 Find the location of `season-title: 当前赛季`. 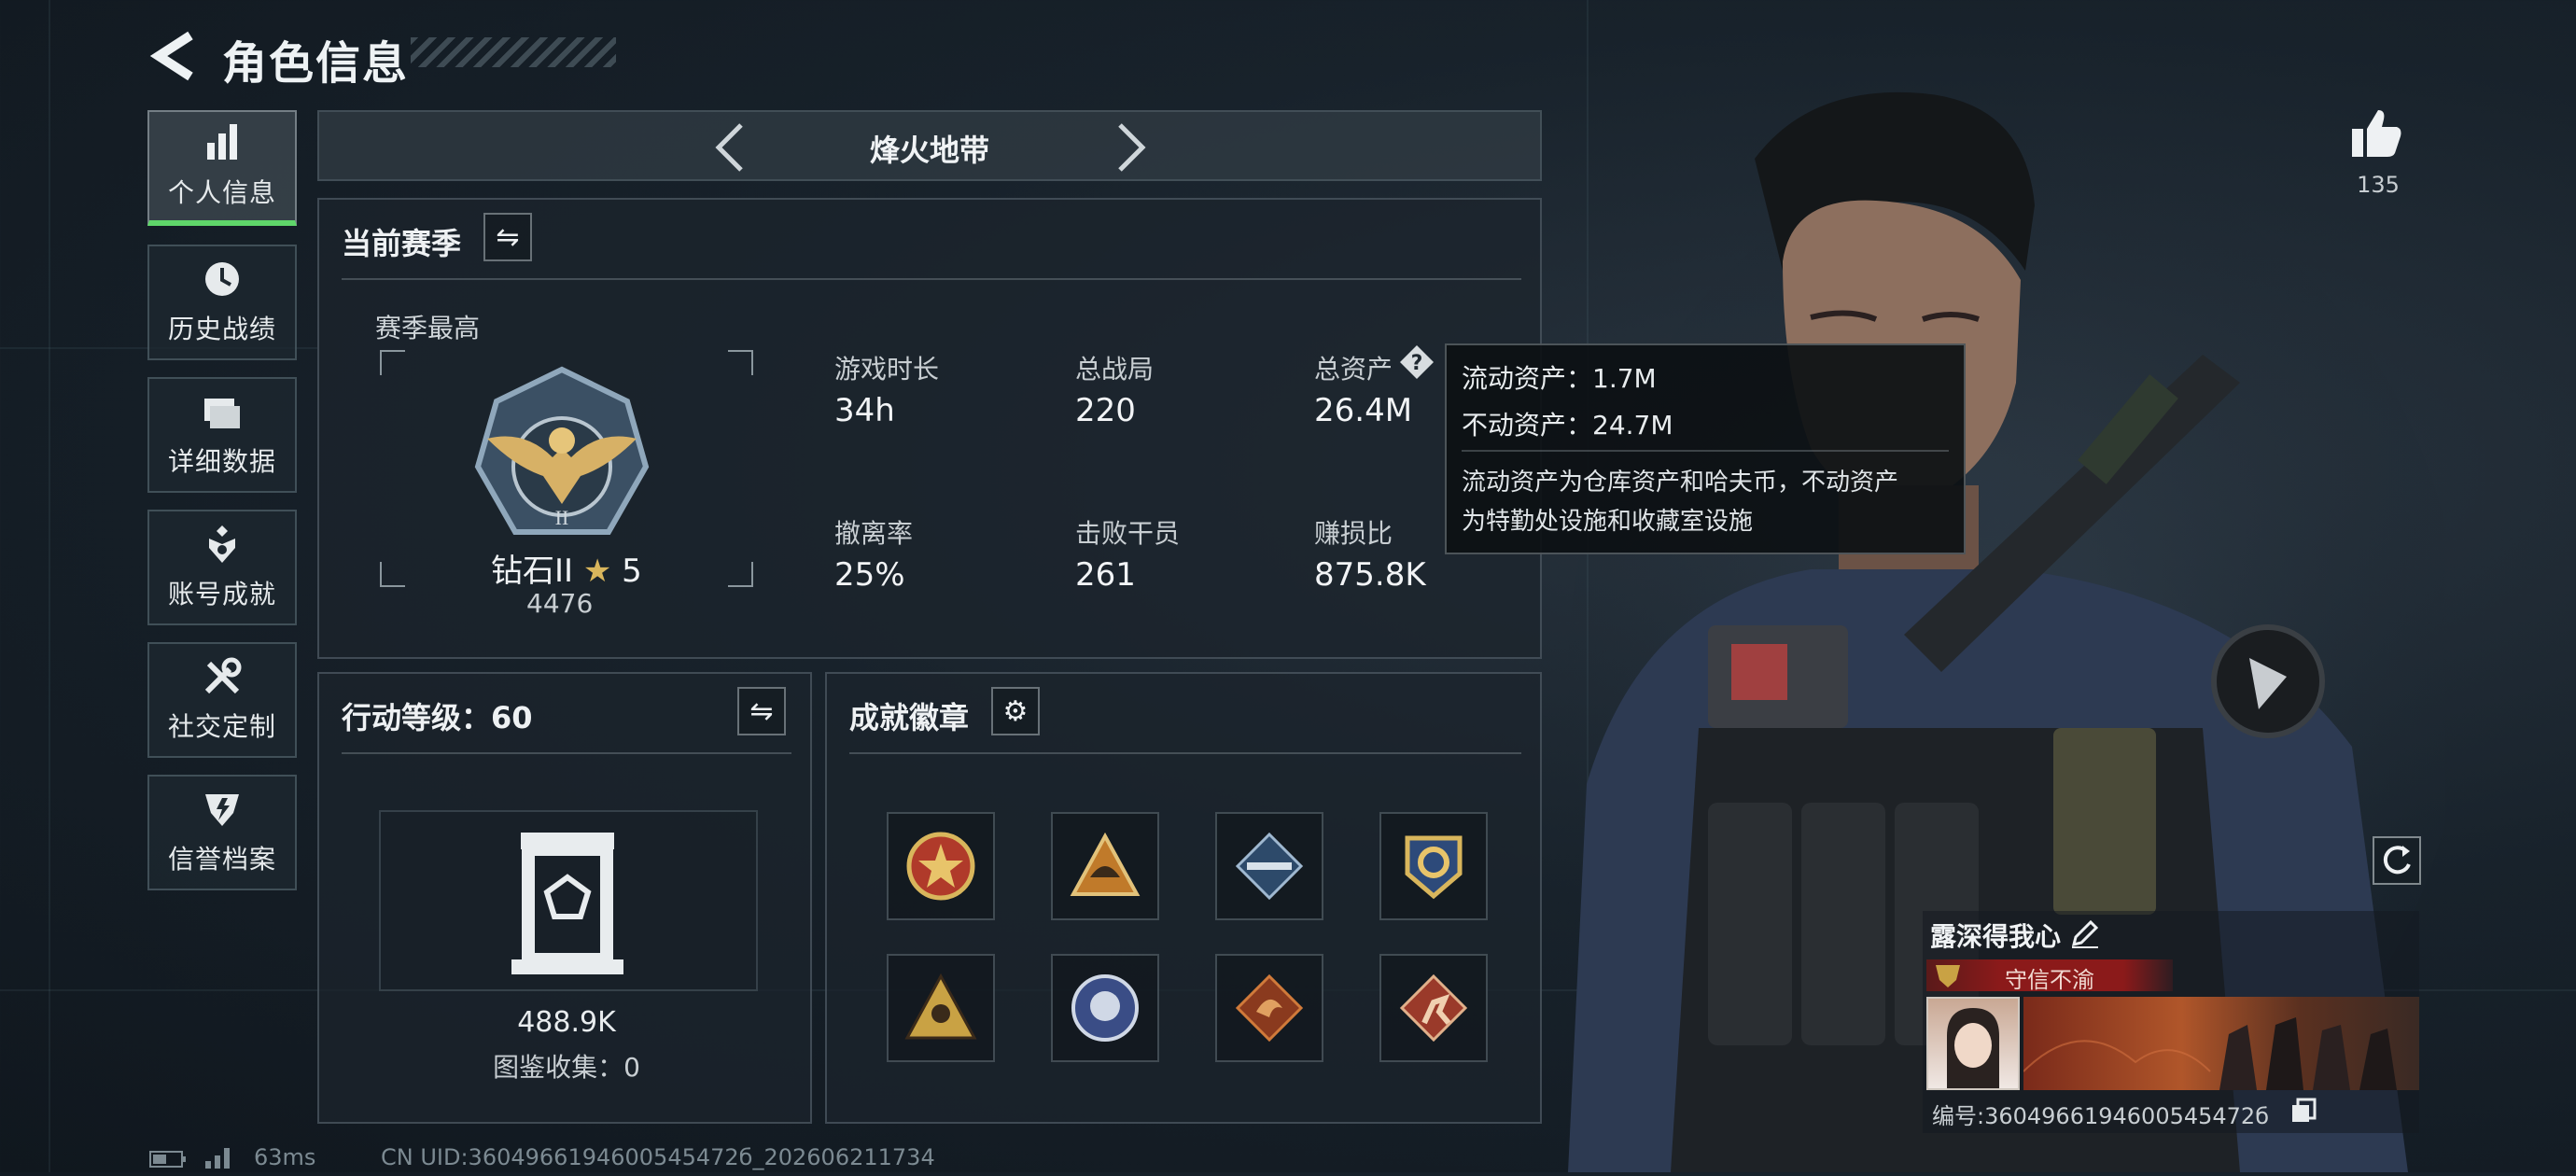

season-title: 当前赛季 is located at coordinates (402, 243).